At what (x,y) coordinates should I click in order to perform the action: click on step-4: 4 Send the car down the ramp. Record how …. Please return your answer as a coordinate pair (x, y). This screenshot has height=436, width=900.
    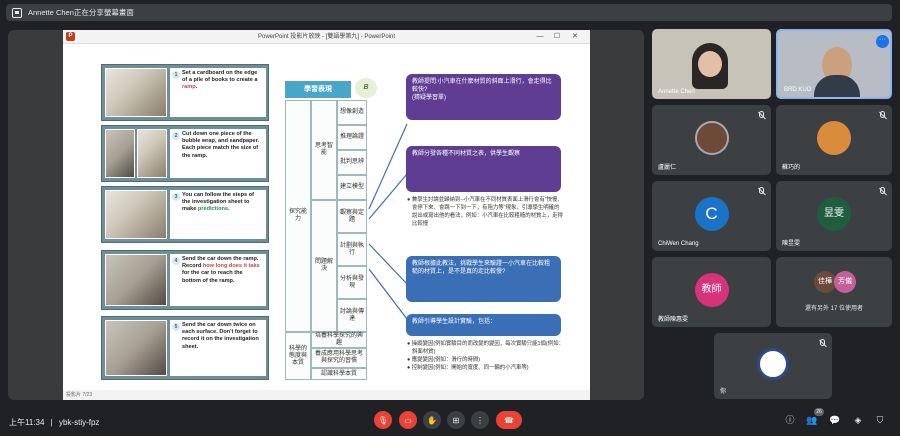
    Looking at the image, I should click on (185, 280).